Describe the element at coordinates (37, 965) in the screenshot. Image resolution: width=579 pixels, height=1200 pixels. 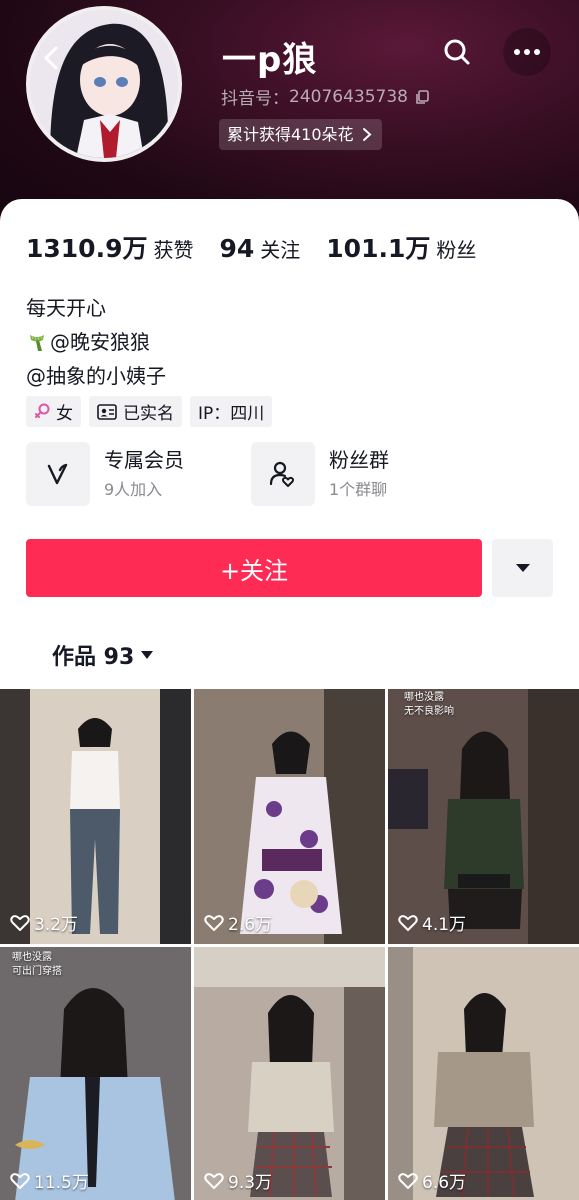
I see `video-overlay-text: 哪也没露 可出门穿搭` at that location.